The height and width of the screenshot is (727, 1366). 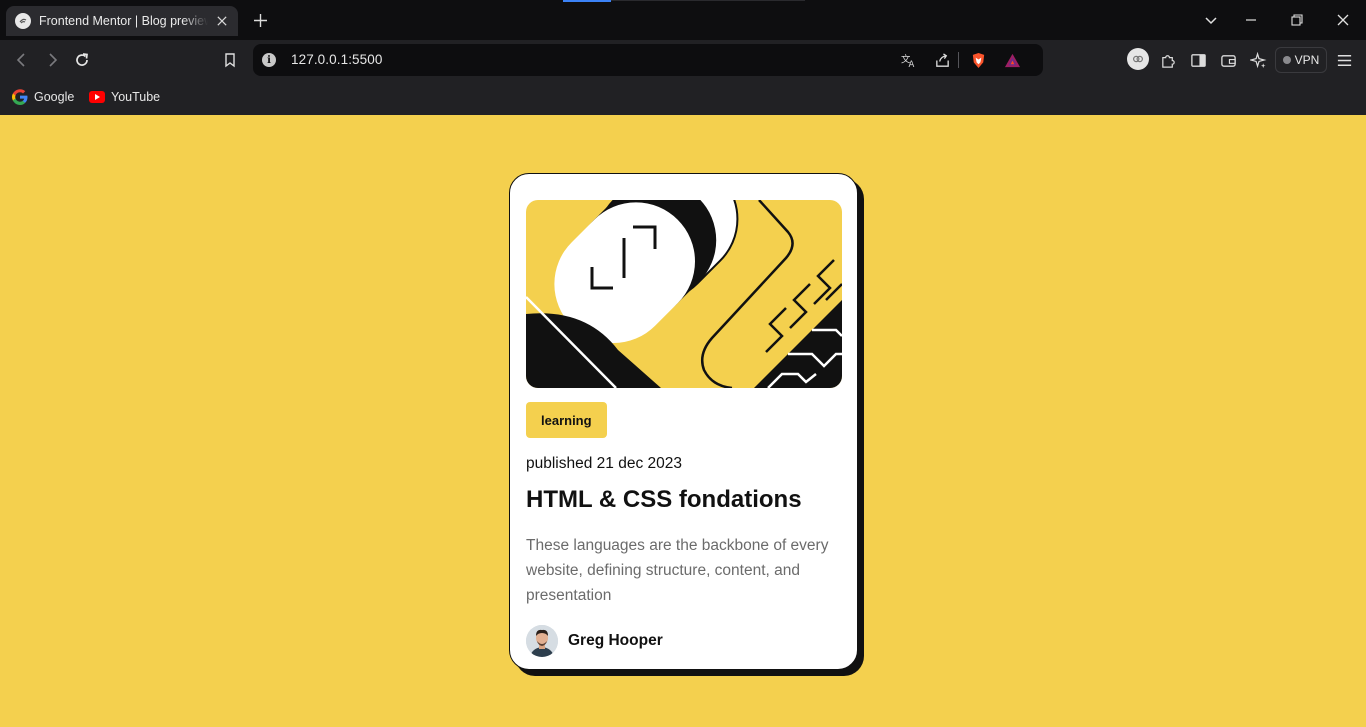 What do you see at coordinates (1343, 20) in the screenshot?
I see `close-window-button` at bounding box center [1343, 20].